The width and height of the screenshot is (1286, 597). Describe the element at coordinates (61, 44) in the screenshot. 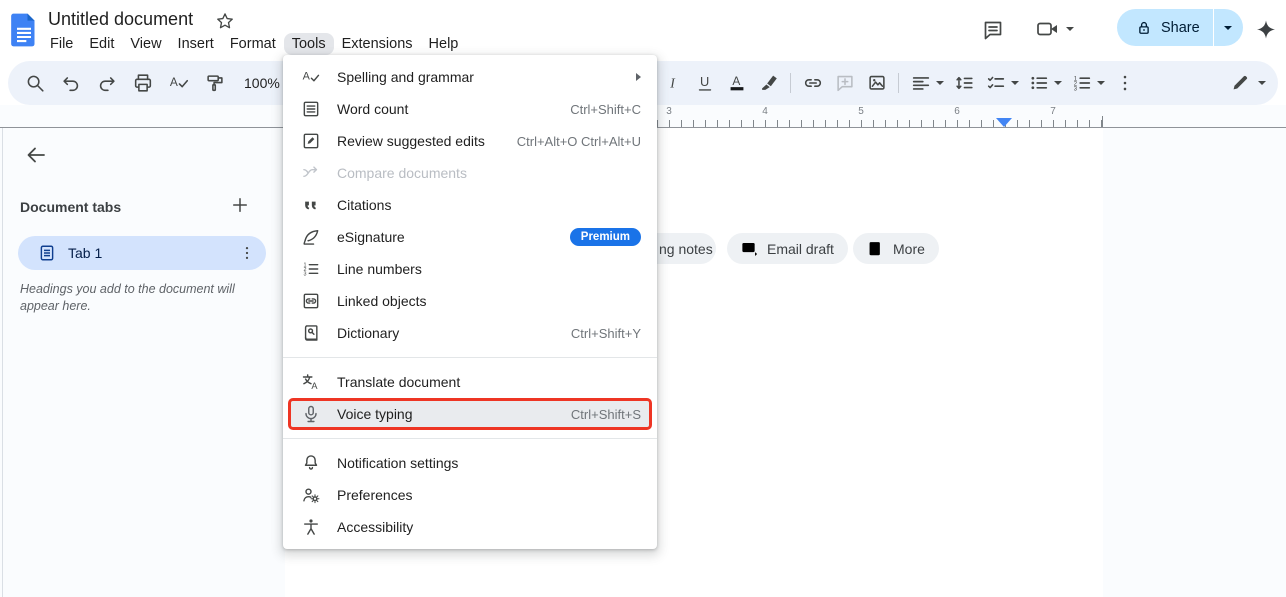

I see `menu-file: File` at that location.